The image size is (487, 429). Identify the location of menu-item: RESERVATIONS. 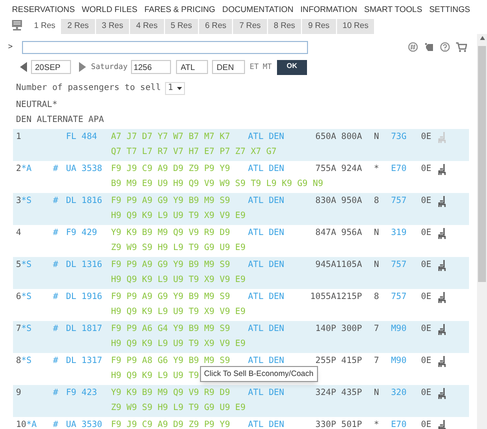
(43, 11).